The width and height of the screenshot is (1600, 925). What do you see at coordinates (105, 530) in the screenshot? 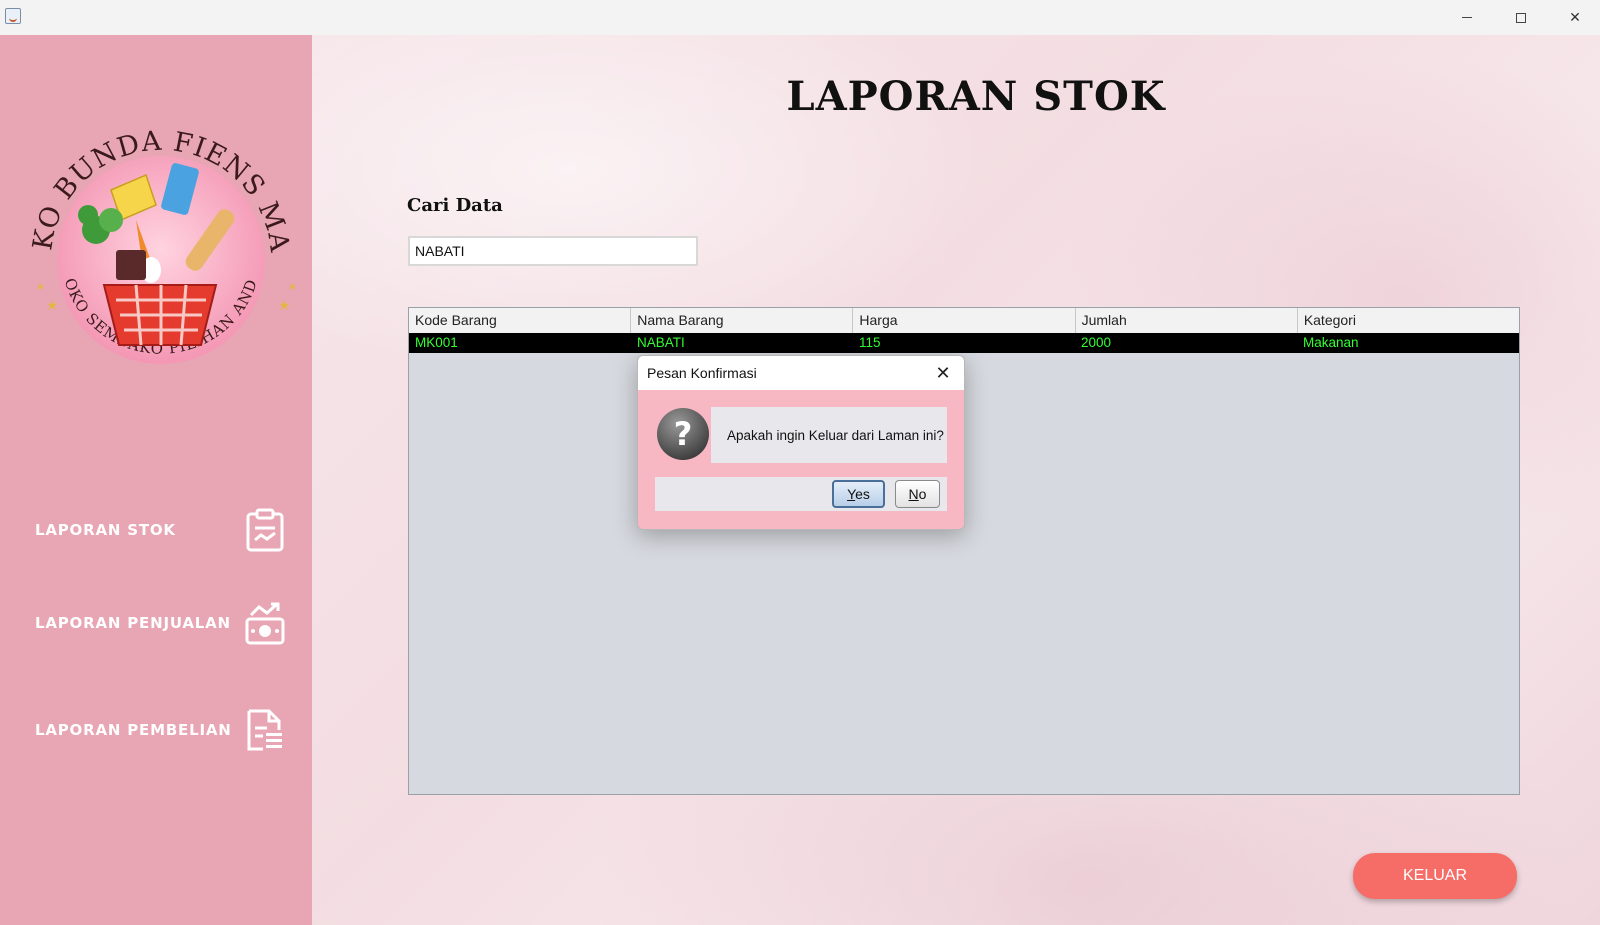
I see `sidebar-item-label: LAPORAN STOK` at bounding box center [105, 530].